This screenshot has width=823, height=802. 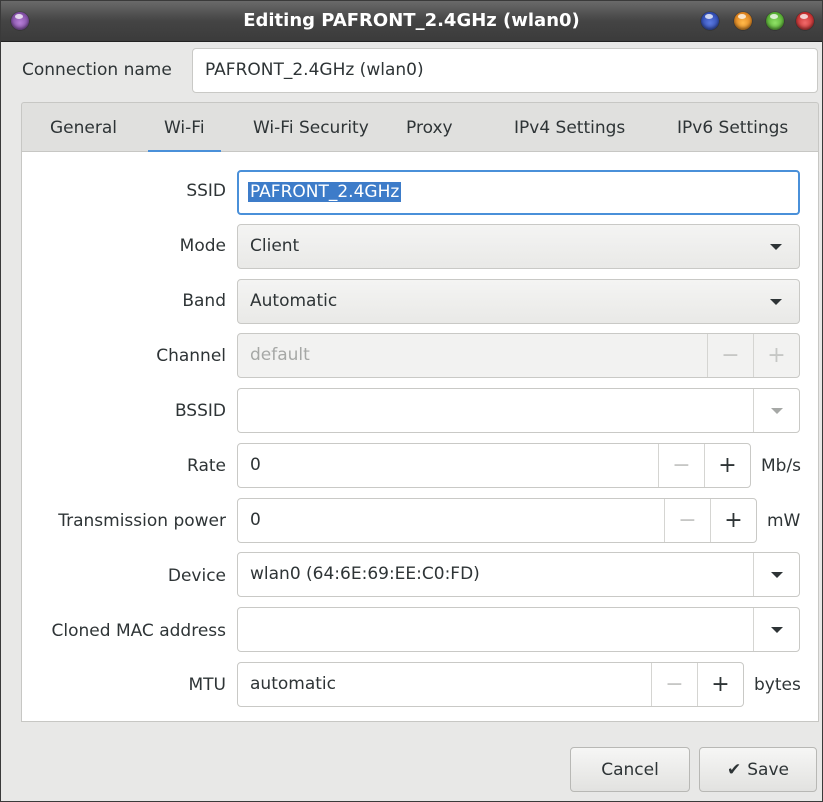 What do you see at coordinates (734, 769) in the screenshot?
I see `checkmark-icon: ✔` at bounding box center [734, 769].